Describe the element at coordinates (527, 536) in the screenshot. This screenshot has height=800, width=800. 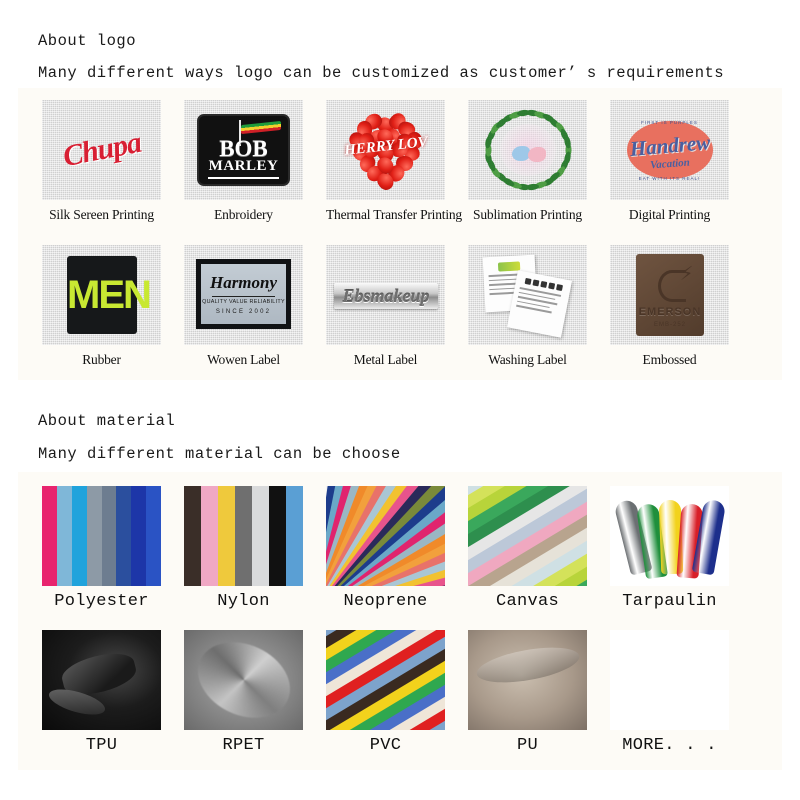
I see `canvas-image` at that location.